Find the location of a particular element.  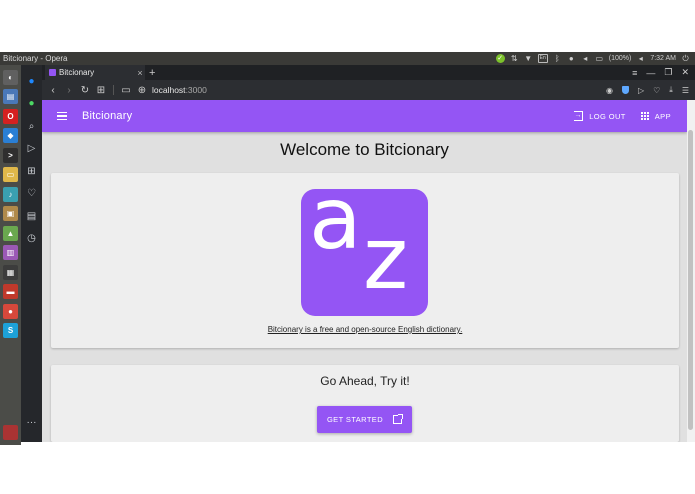

page-scrollbar is located at coordinates (691, 271).